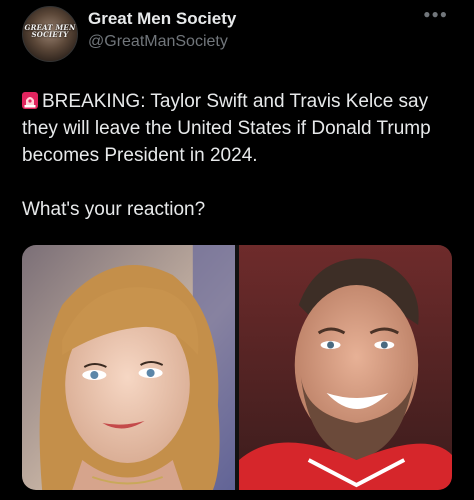 This screenshot has height=500, width=474. I want to click on author-handle: @GreatManSociety, so click(158, 42).